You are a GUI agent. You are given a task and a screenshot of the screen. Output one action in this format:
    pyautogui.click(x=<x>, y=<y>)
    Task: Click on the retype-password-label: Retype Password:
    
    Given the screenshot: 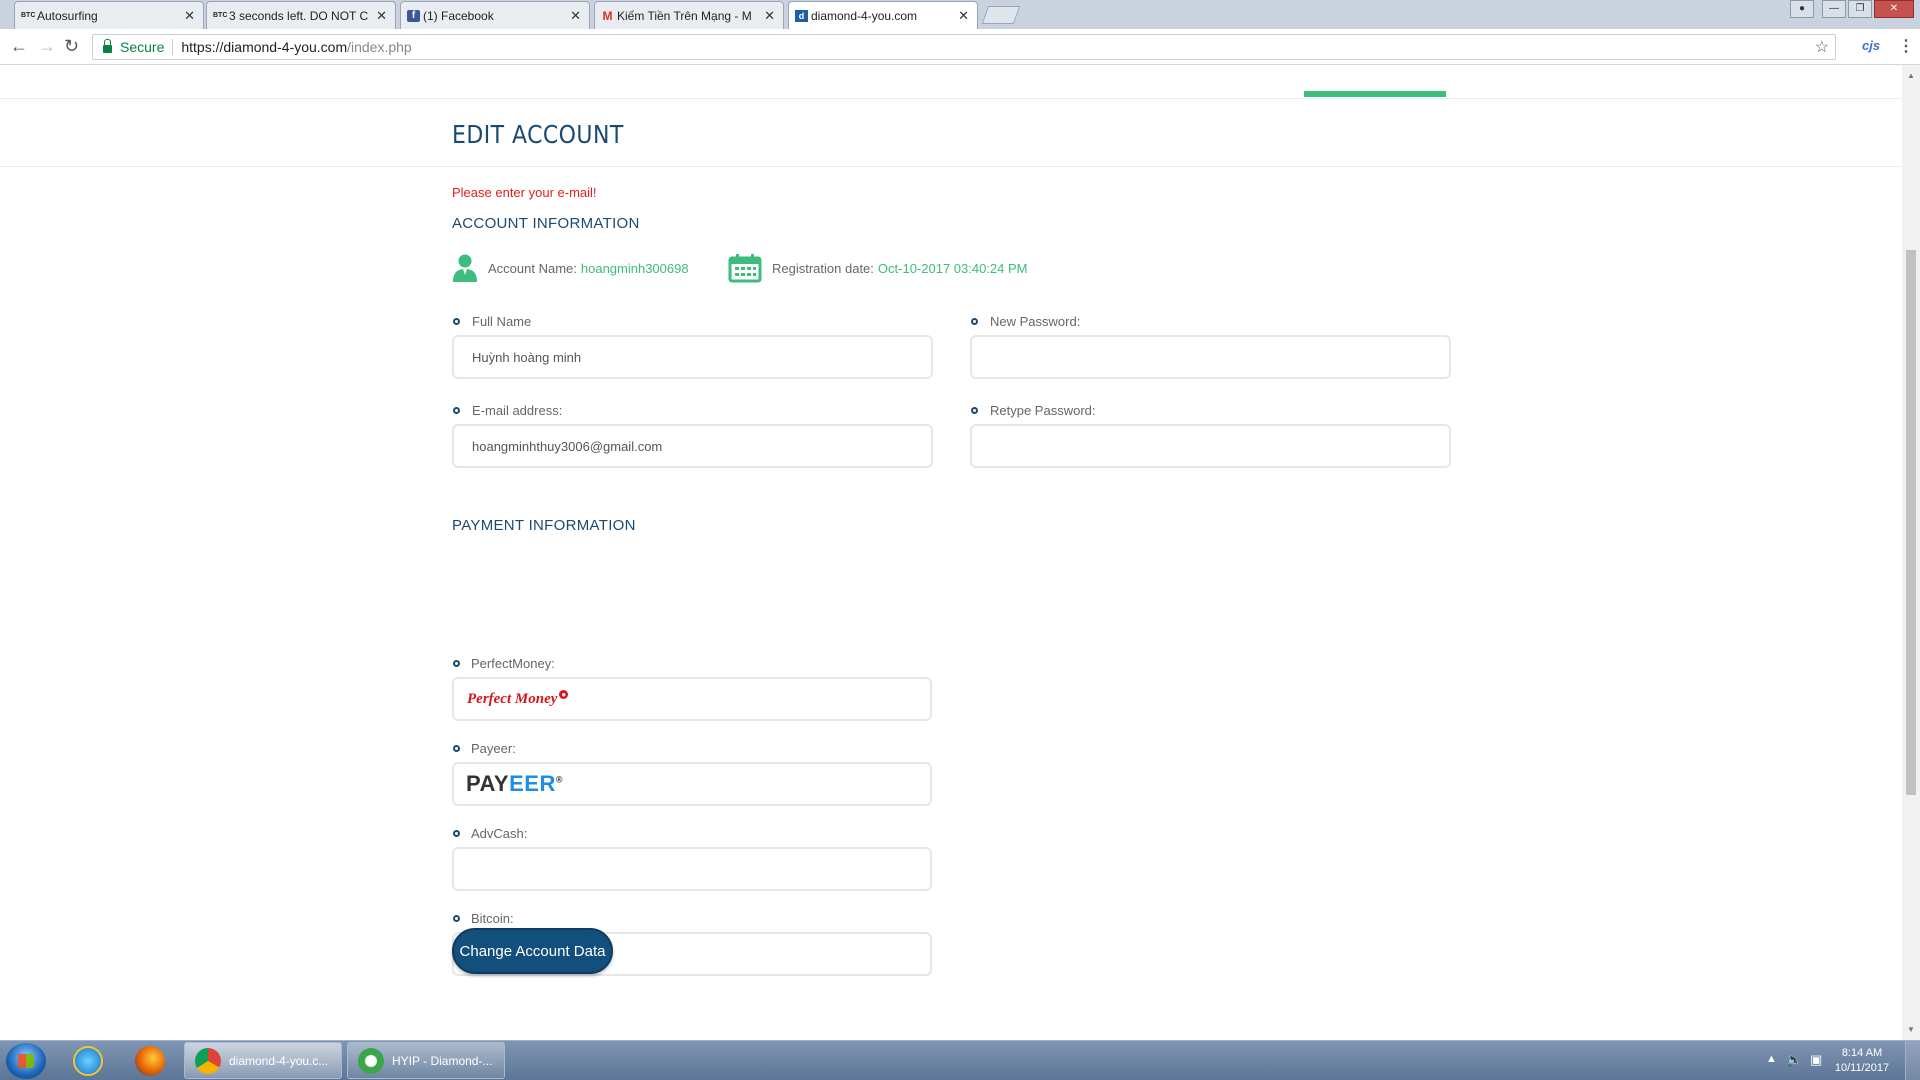 What is the action you would take?
    pyautogui.click(x=1043, y=410)
    